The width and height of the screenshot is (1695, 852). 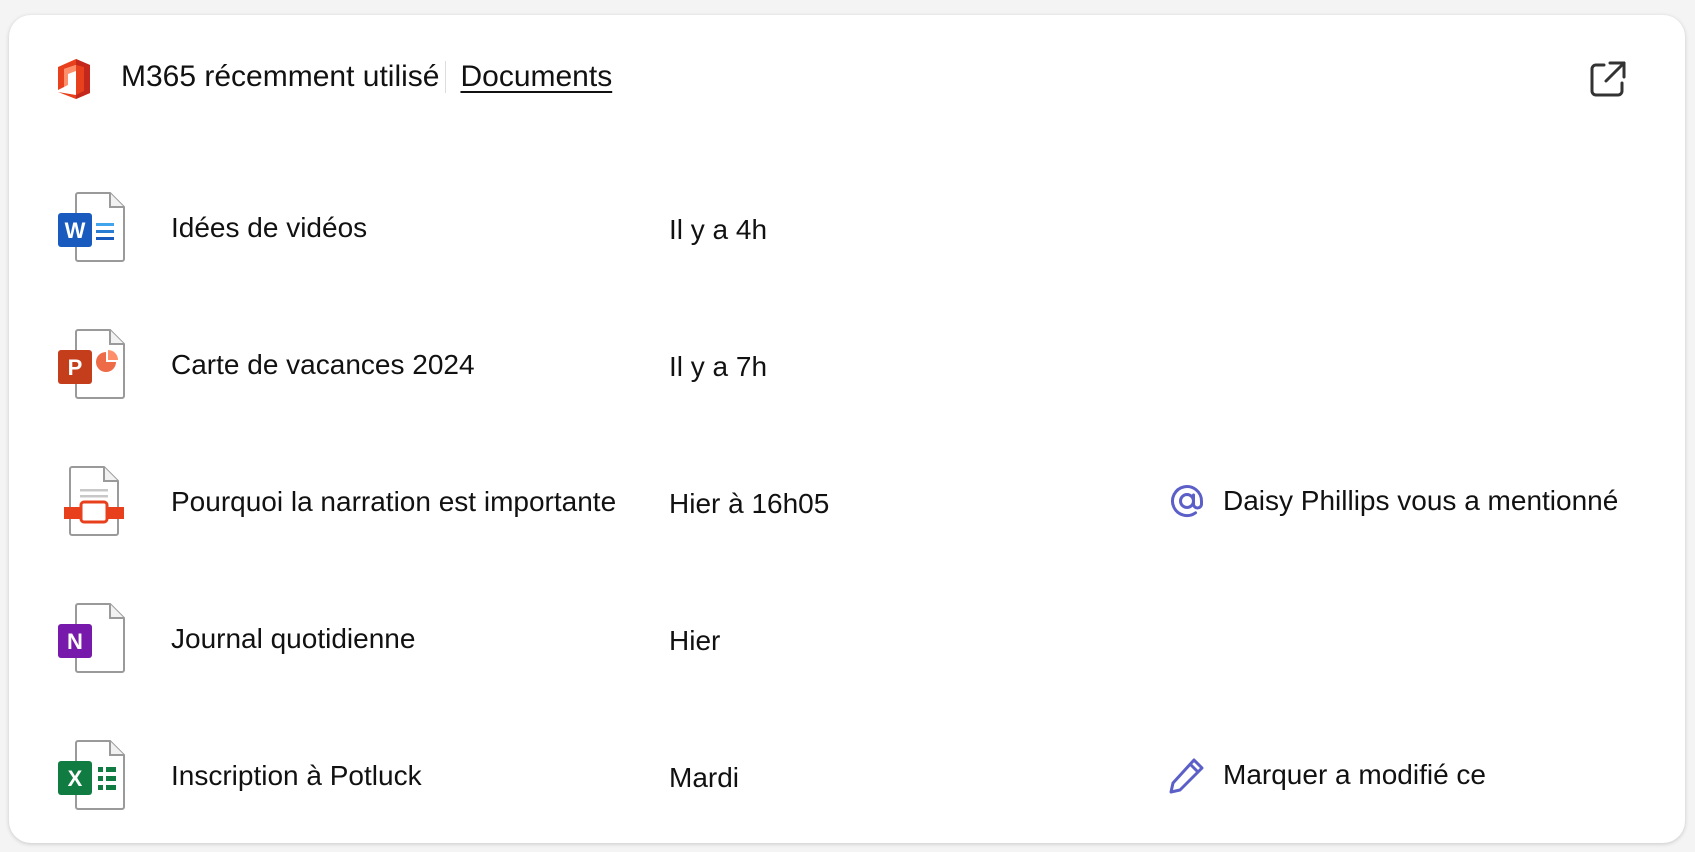 I want to click on file-name: Pourquoi la narration est importante, so click(x=394, y=501).